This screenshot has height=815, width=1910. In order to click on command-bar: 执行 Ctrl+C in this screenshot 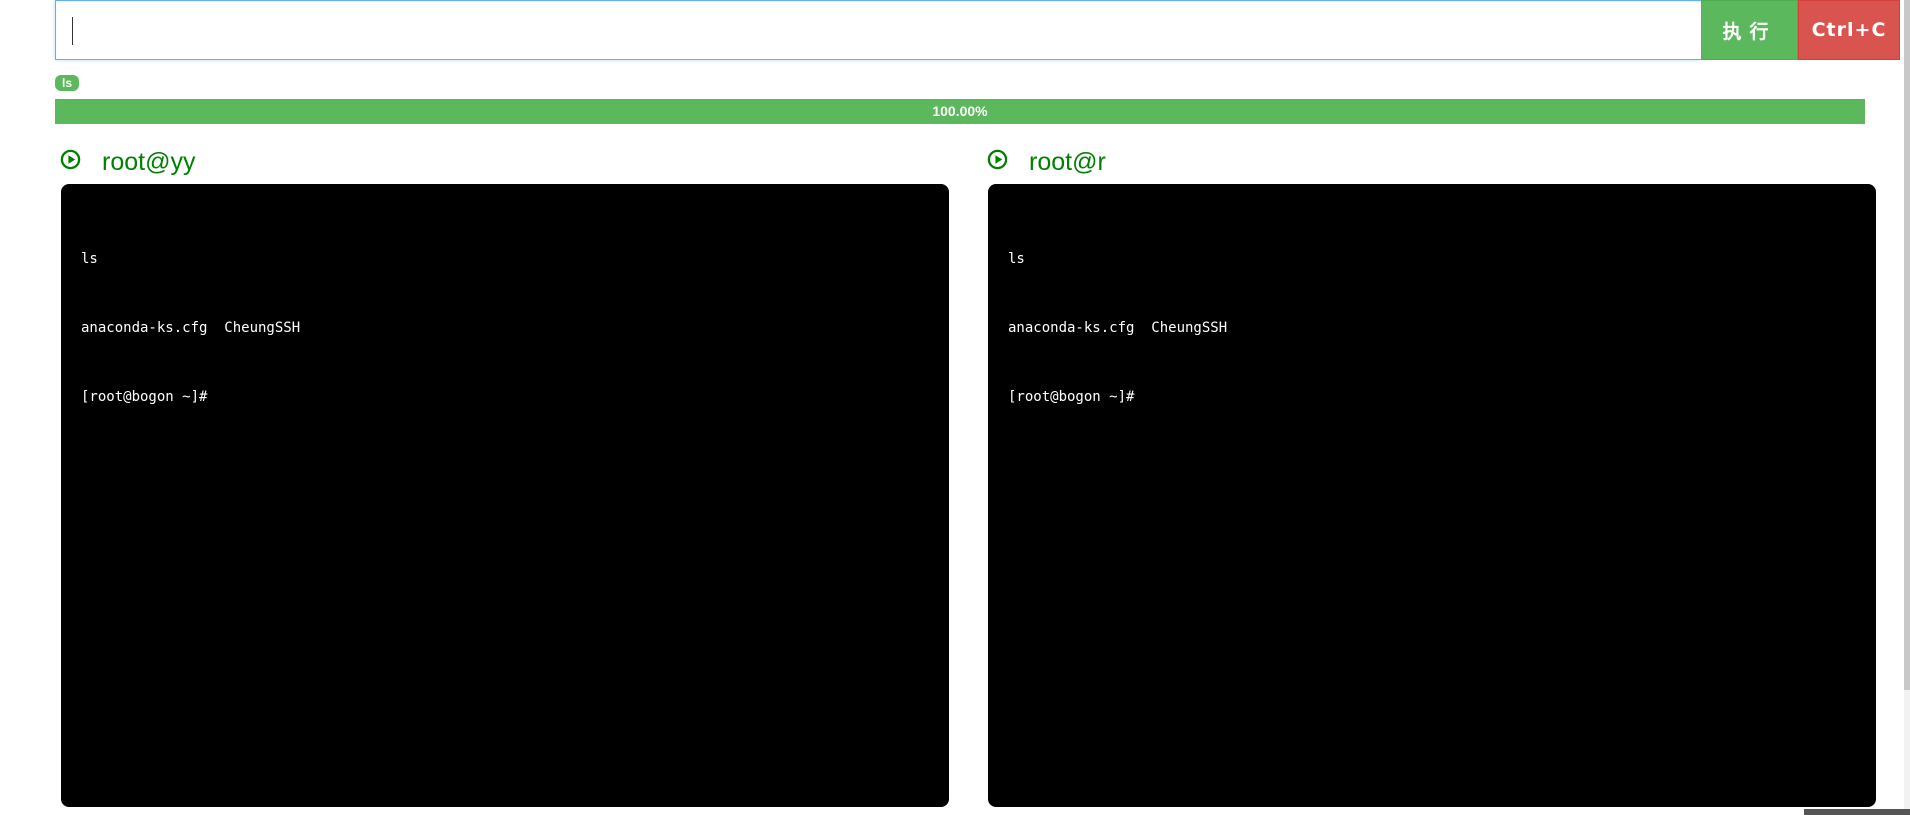, I will do `click(977, 30)`.